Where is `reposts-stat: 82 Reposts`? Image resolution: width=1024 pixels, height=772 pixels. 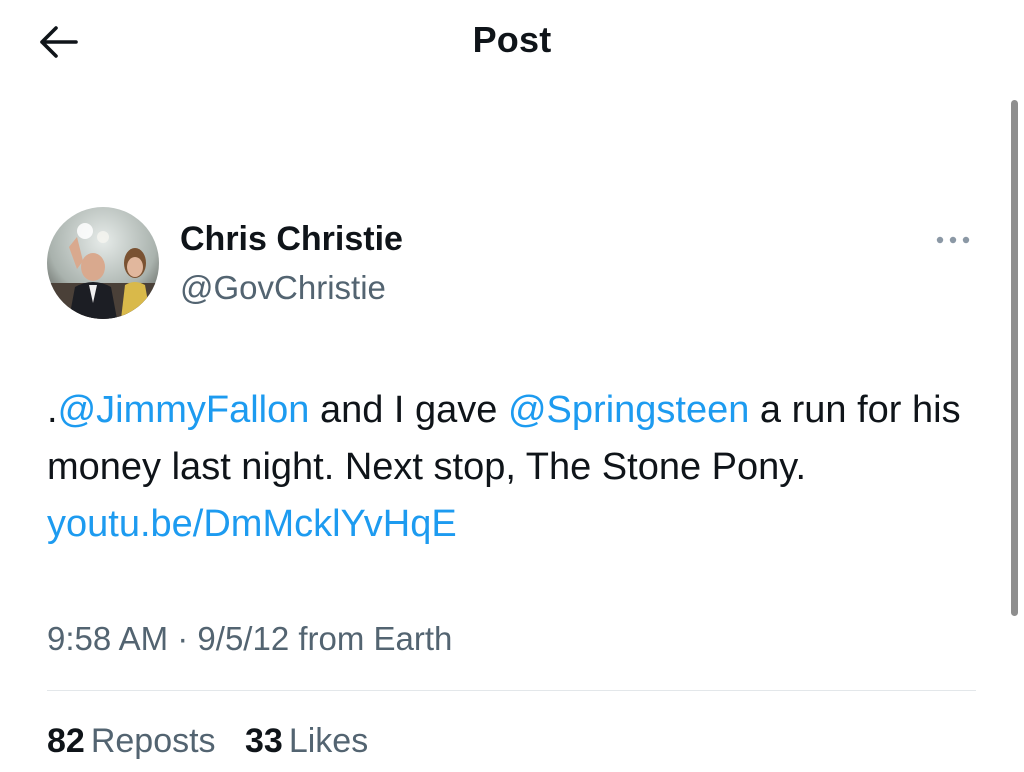 reposts-stat: 82 Reposts is located at coordinates (131, 741).